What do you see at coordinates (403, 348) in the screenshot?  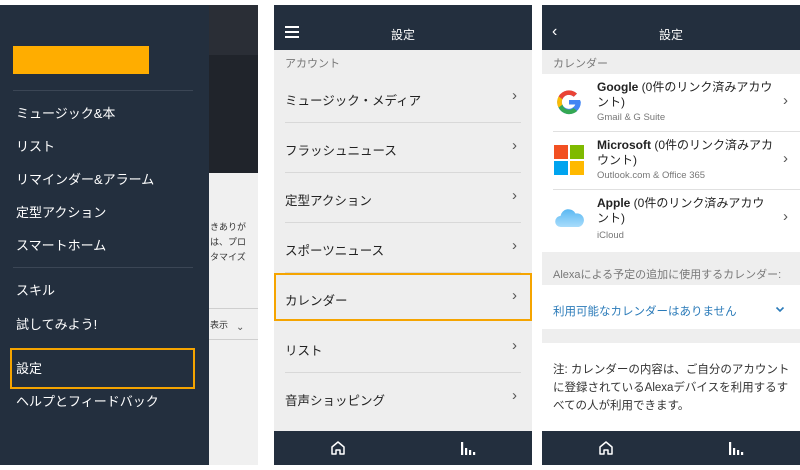 I see `settings-row-lists: リスト ›` at bounding box center [403, 348].